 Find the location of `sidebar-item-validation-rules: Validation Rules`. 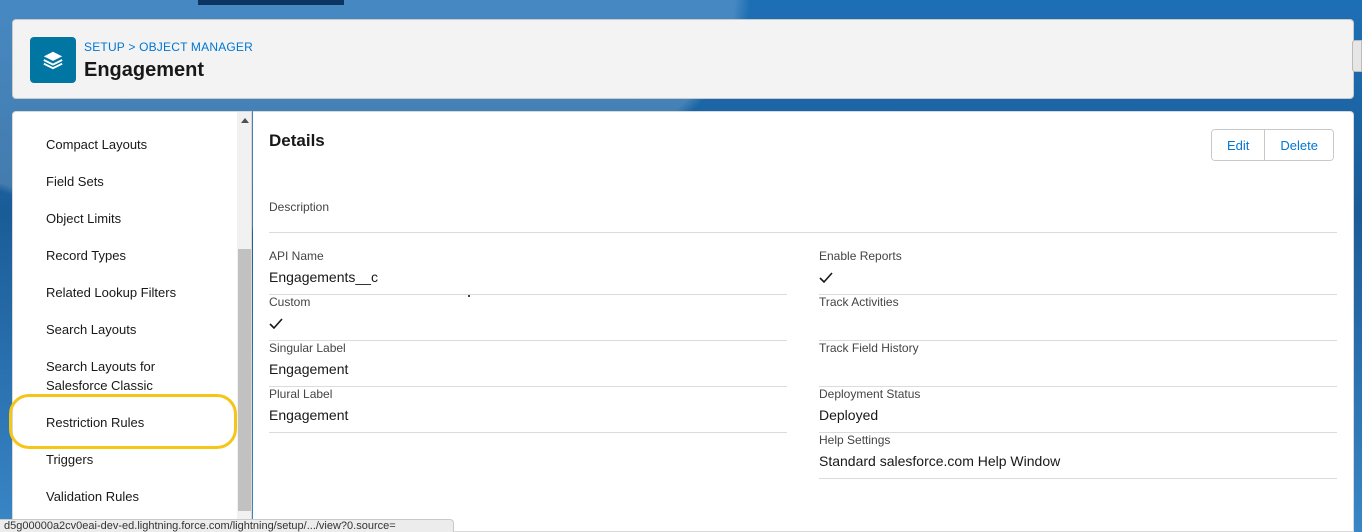

sidebar-item-validation-rules: Validation Rules is located at coordinates (136, 496).